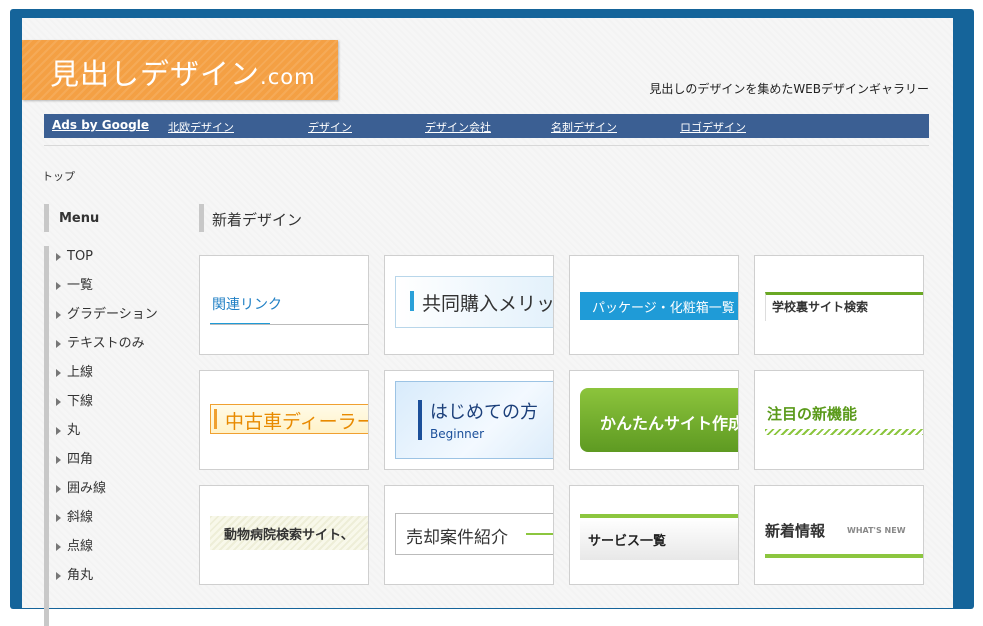 The image size is (983, 626). I want to click on design-sample-text: サービス一覧, so click(627, 541).